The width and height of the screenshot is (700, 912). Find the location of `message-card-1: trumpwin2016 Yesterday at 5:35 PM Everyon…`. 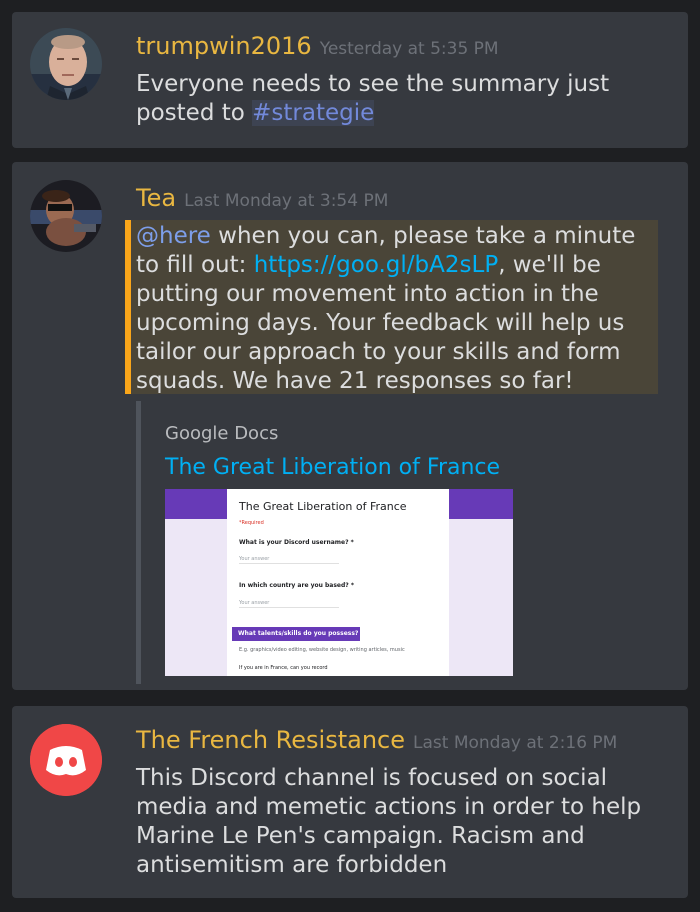

message-card-1: trumpwin2016 Yesterday at 5:35 PM Everyon… is located at coordinates (350, 80).